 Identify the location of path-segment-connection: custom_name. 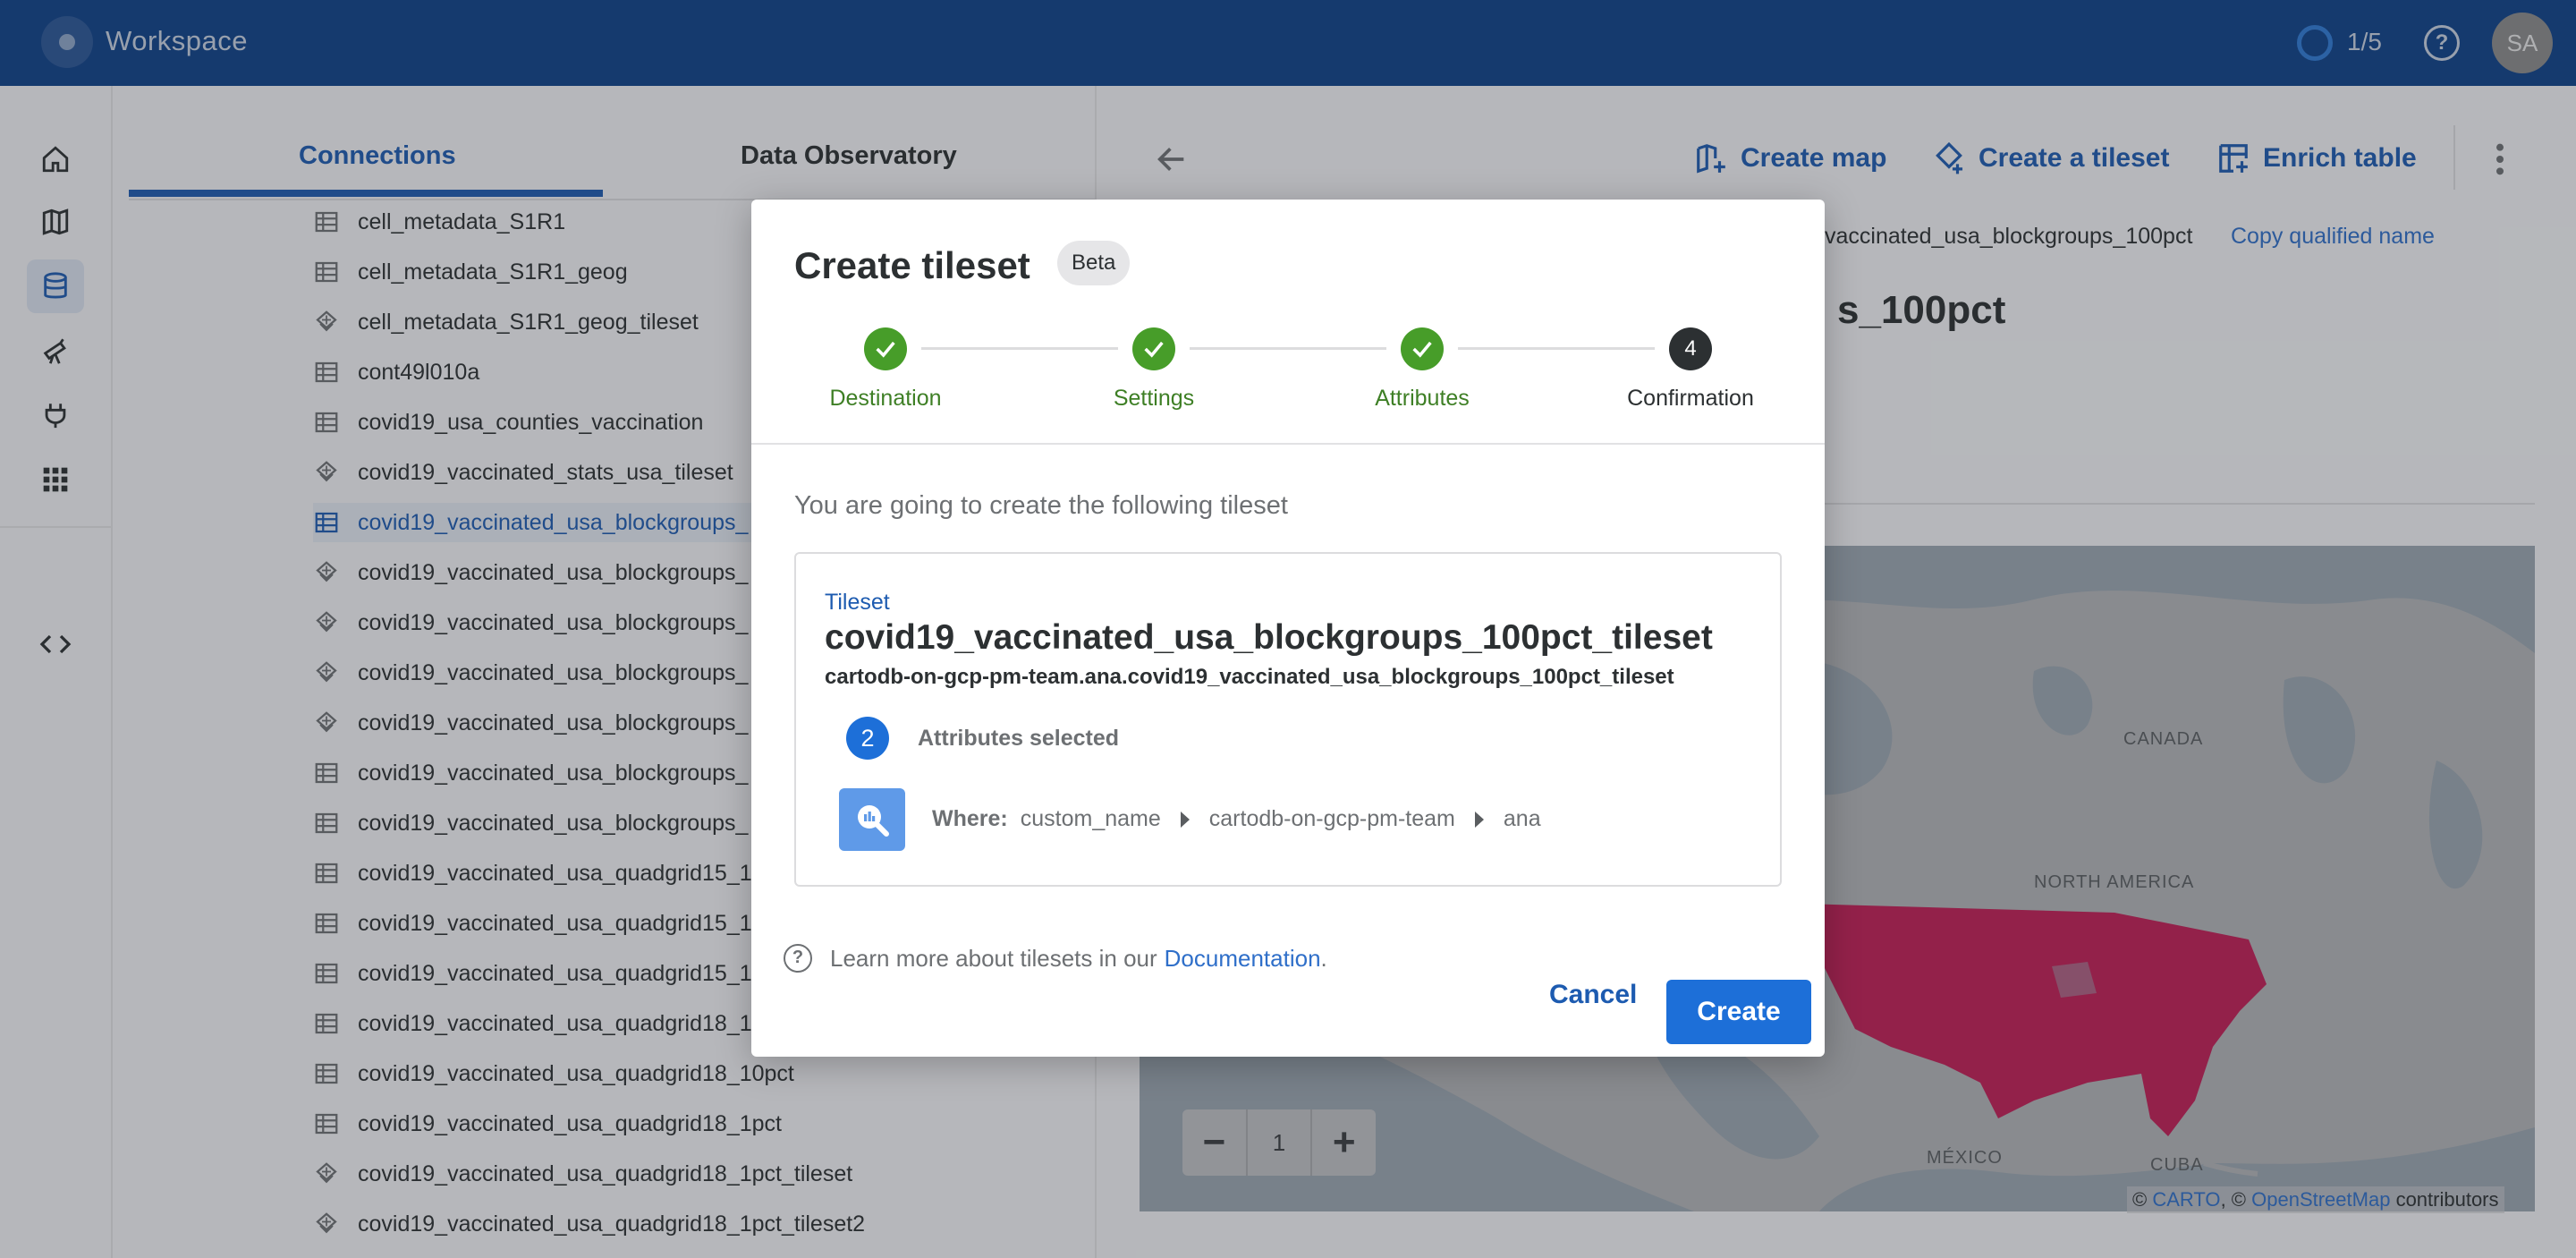
(1090, 819).